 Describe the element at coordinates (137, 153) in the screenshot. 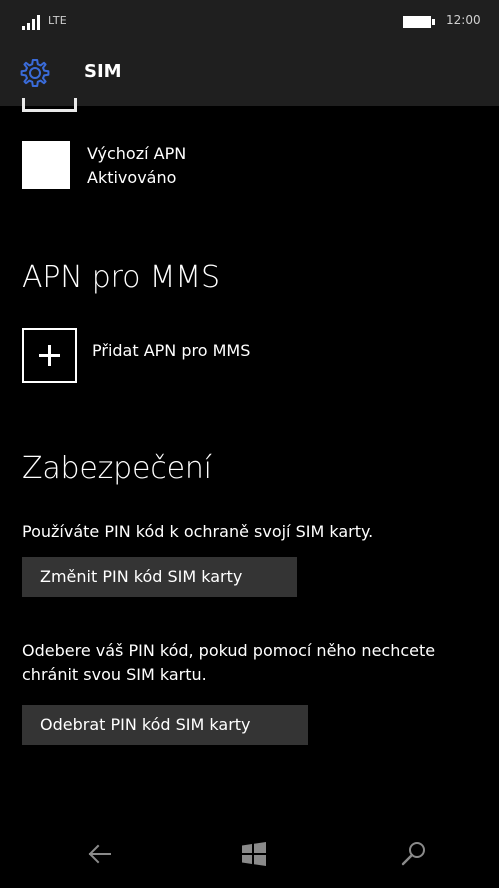

I see `default-apn-title: Výchozí APN` at that location.